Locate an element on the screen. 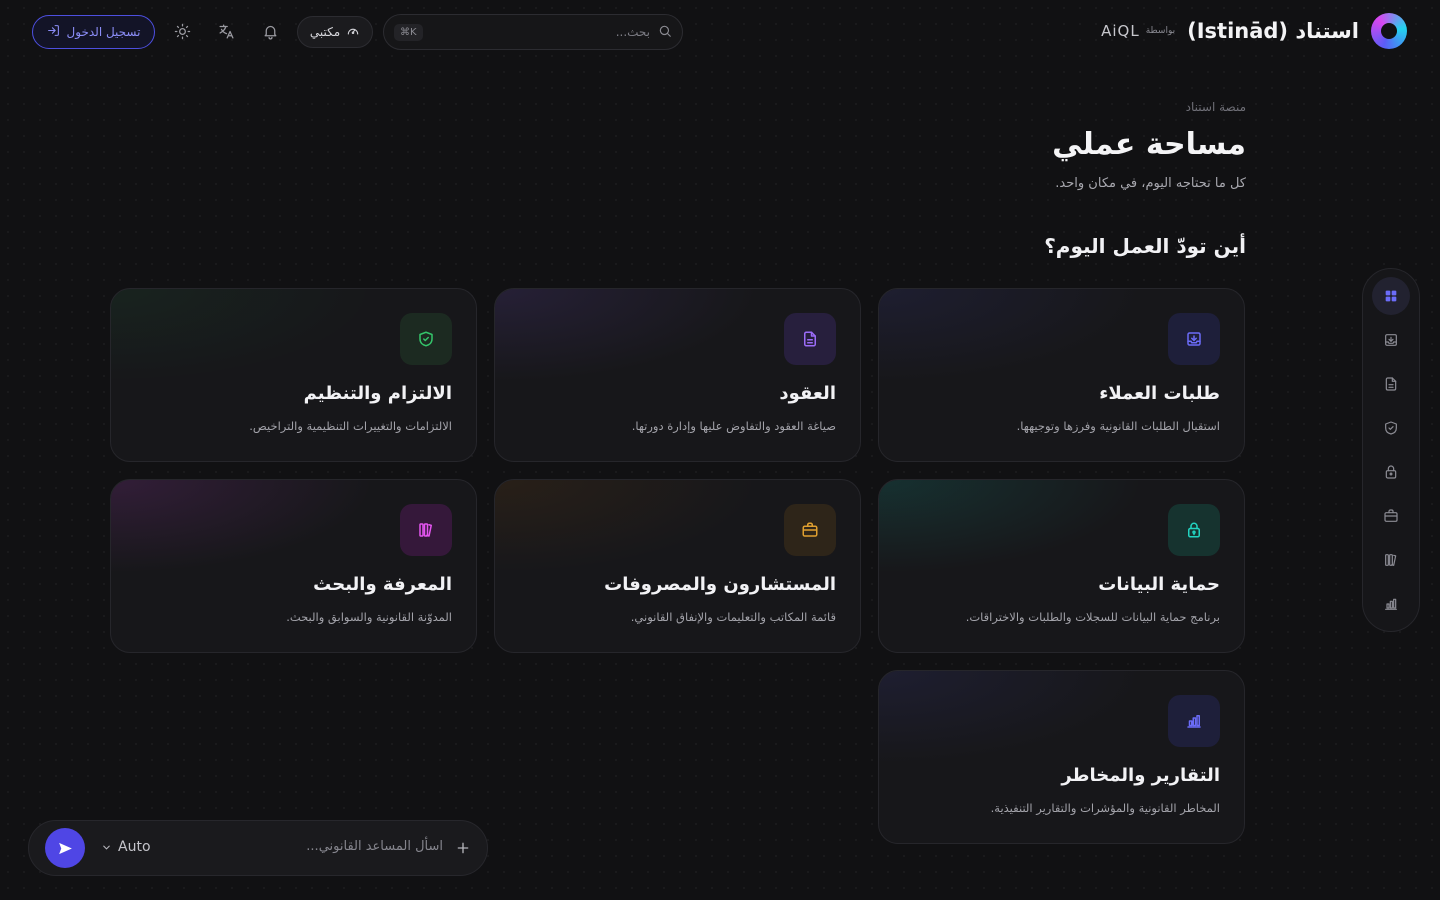  brand-by: AiQL بواسطة is located at coordinates (1138, 31).